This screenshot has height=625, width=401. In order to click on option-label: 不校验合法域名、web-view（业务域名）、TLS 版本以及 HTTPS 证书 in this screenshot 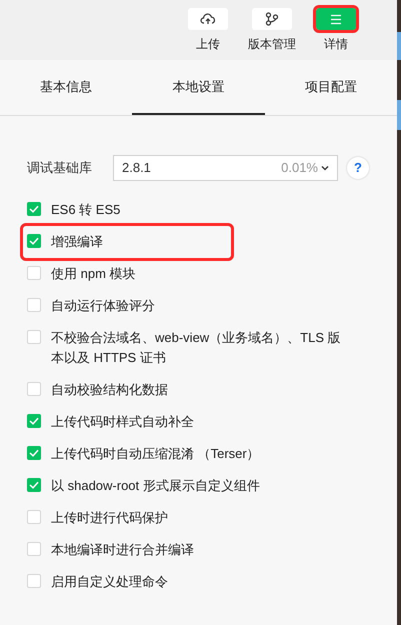, I will do `click(196, 348)`.